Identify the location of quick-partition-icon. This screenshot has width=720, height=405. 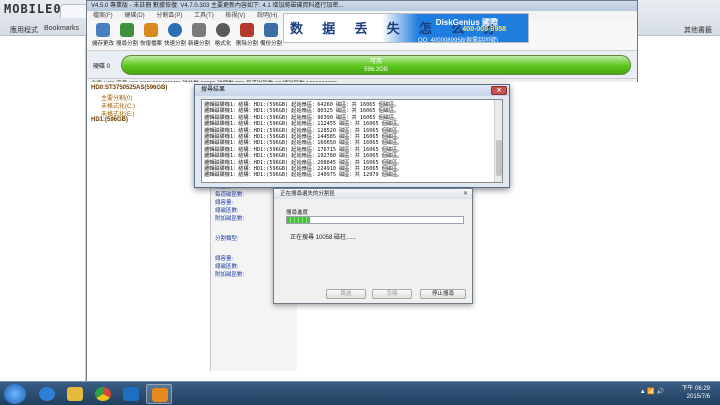
(175, 30).